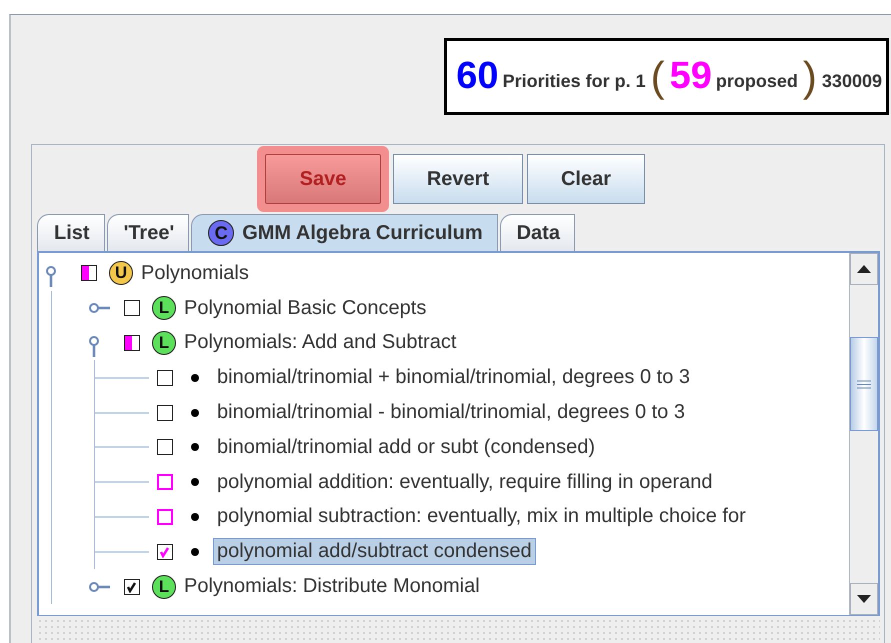  I want to click on tree-item: polynomial add/subtract condensed, so click(374, 552).